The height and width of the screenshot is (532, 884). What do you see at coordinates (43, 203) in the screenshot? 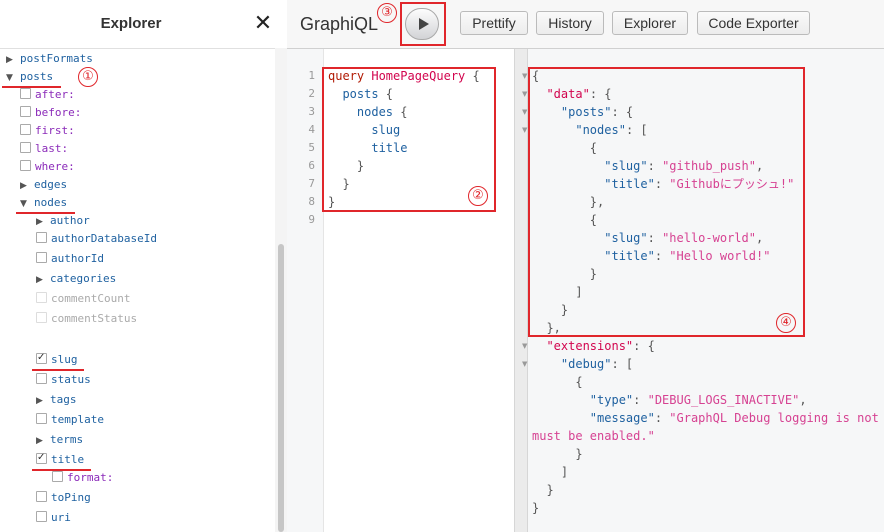
I see `explorer-item-nodes: ▼ nodes` at bounding box center [43, 203].